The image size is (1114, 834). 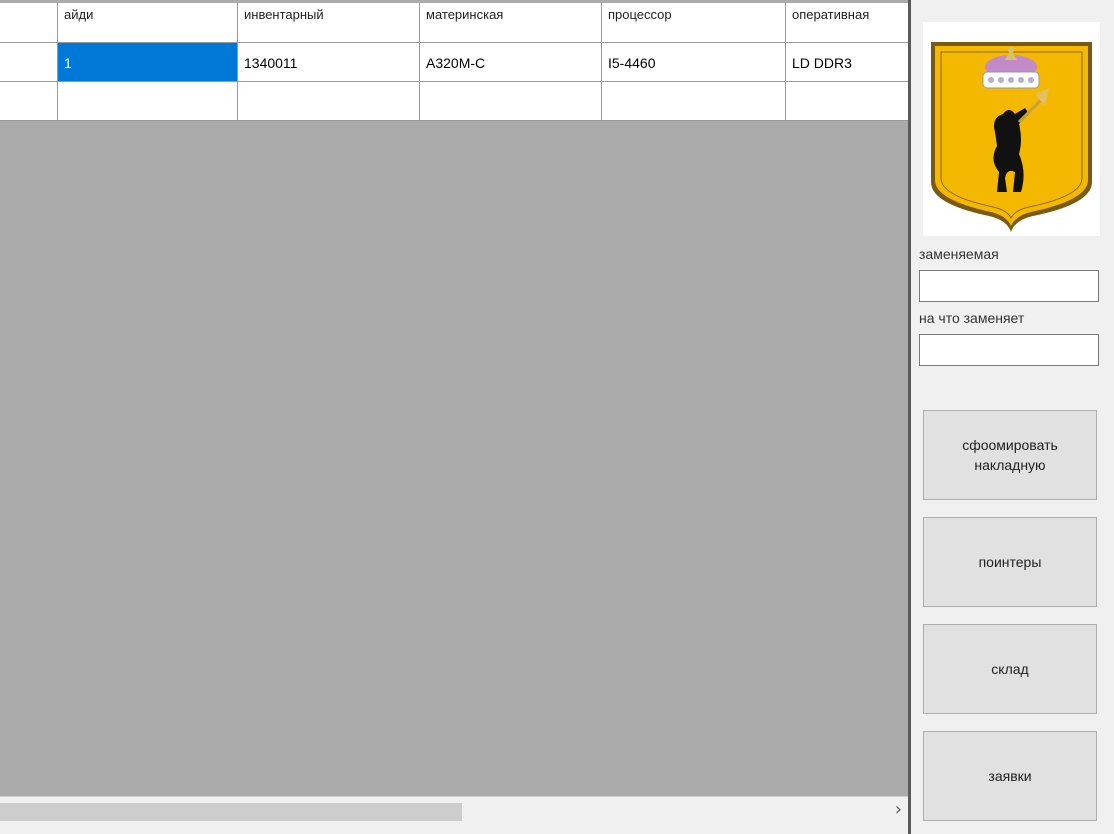 I want to click on table-cell-inventory, so click(x=329, y=101).